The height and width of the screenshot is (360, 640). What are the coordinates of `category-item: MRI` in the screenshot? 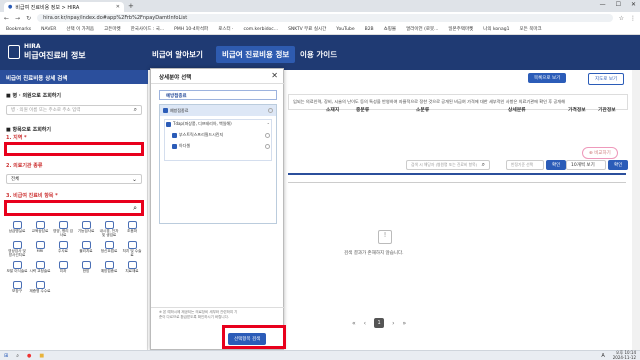 It's located at (40, 250).